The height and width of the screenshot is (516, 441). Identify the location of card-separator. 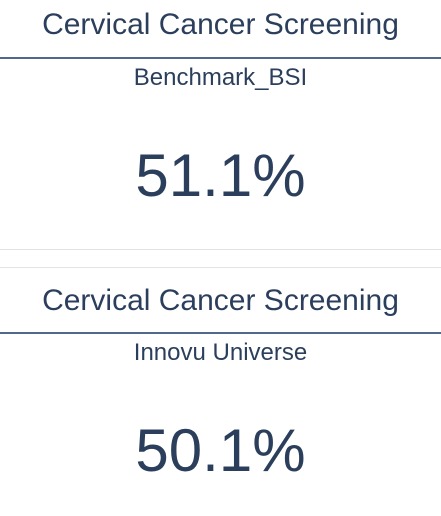
(220, 258).